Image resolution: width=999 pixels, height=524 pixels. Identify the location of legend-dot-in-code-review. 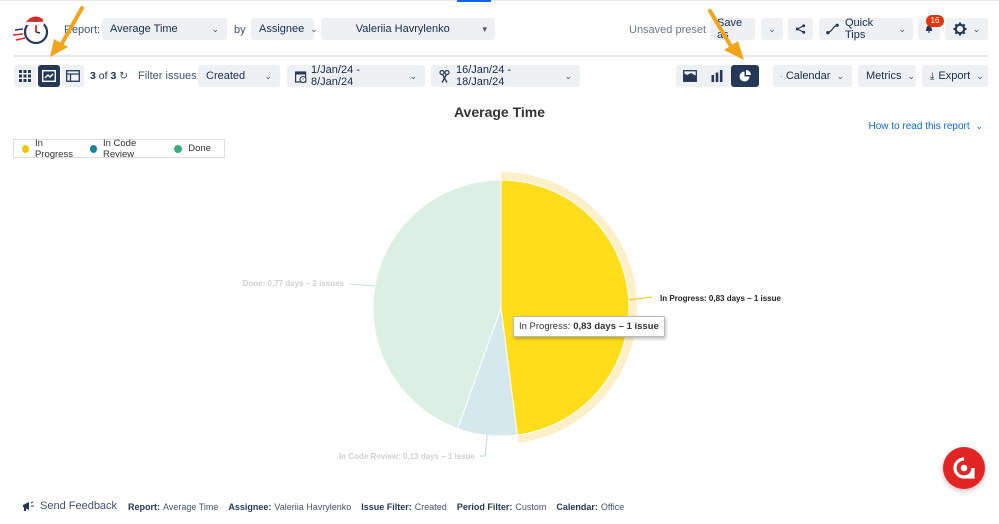
(93, 148).